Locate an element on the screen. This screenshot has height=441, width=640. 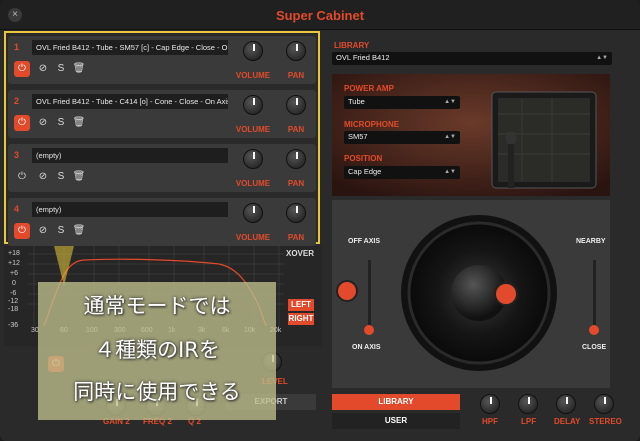
user-tab: USER is located at coordinates (396, 421).